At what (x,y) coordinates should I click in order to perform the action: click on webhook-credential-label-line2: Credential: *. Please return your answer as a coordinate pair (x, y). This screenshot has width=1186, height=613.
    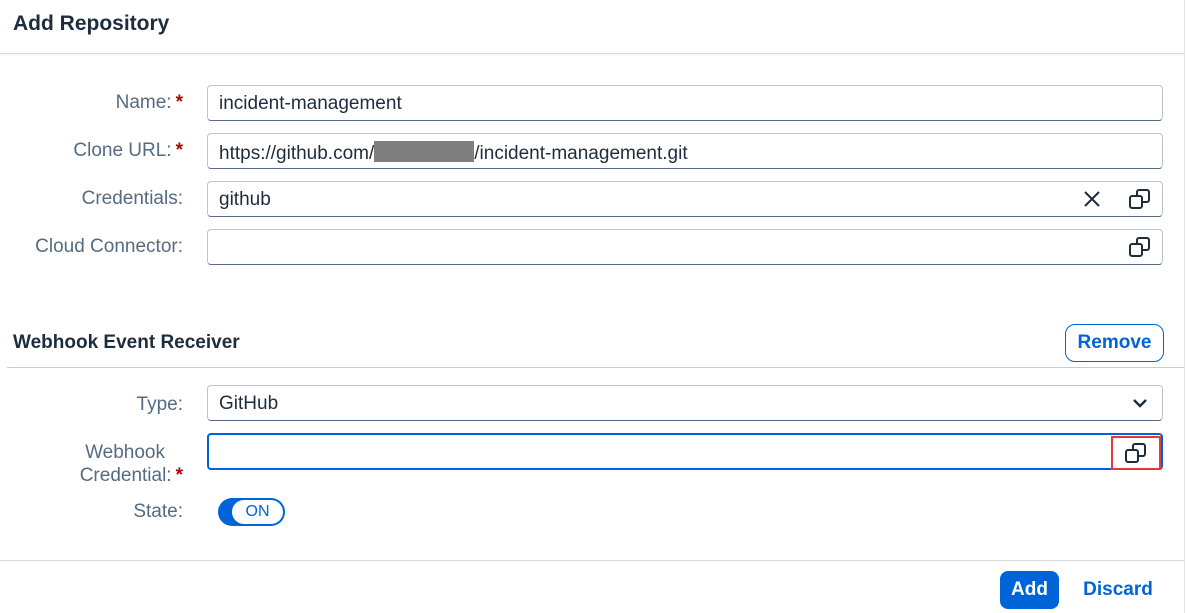
    Looking at the image, I should click on (131, 475).